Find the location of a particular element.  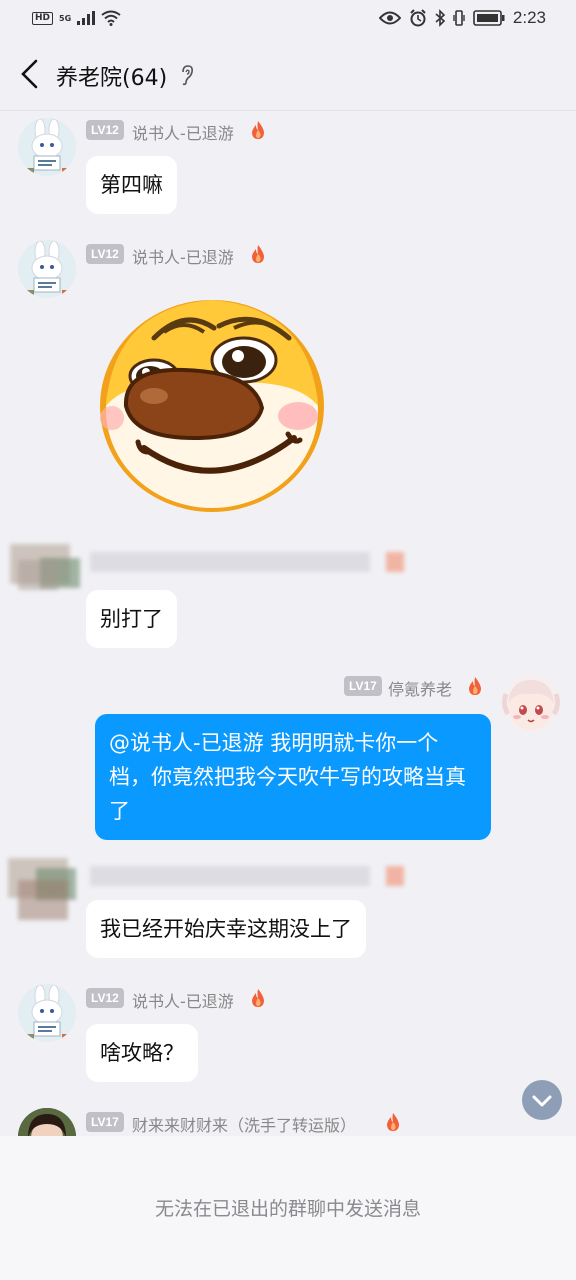

alarm-icon is located at coordinates (418, 18).